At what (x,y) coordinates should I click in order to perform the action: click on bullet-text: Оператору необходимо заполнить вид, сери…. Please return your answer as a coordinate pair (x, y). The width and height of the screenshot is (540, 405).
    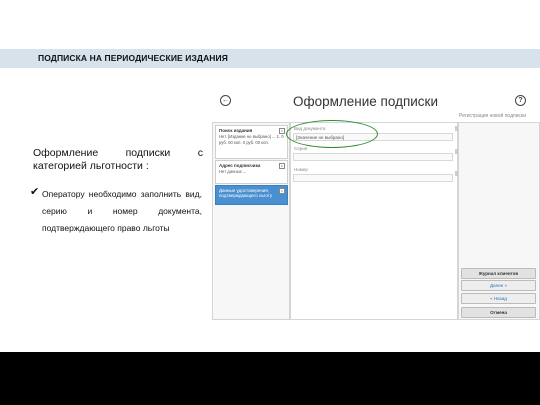
    Looking at the image, I should click on (122, 211).